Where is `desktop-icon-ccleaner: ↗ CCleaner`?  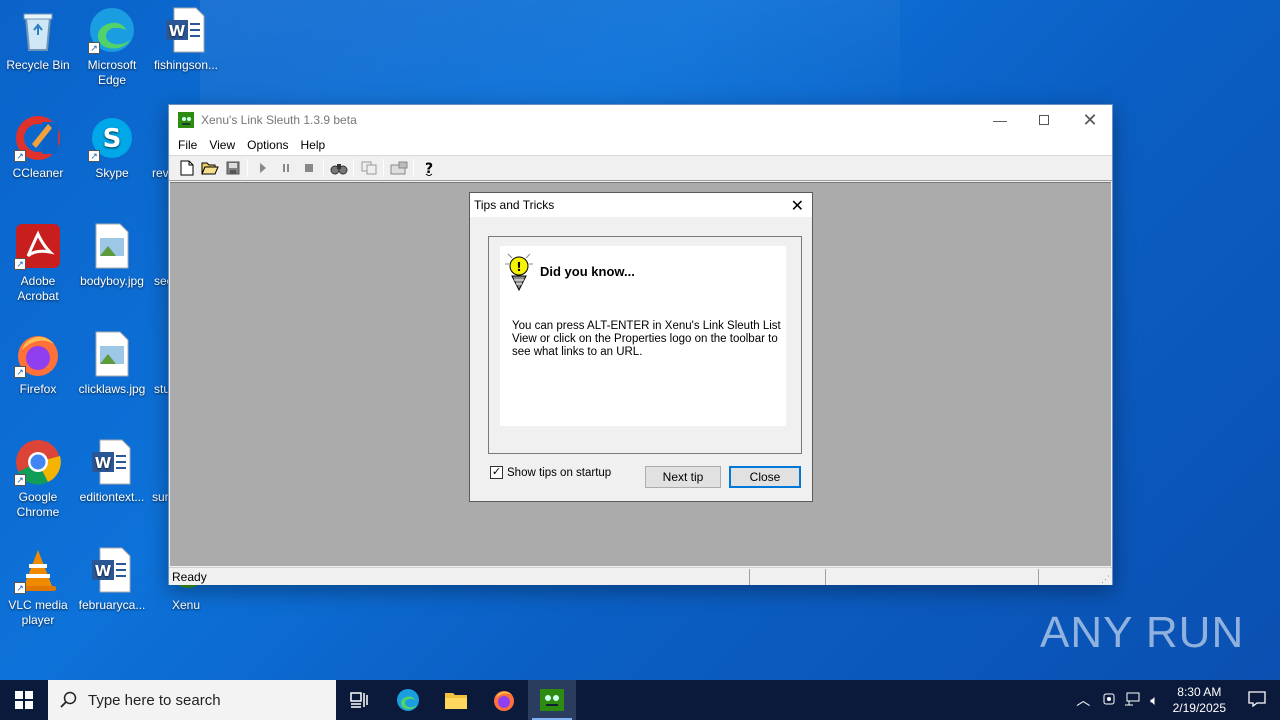 desktop-icon-ccleaner: ↗ CCleaner is located at coordinates (38, 144).